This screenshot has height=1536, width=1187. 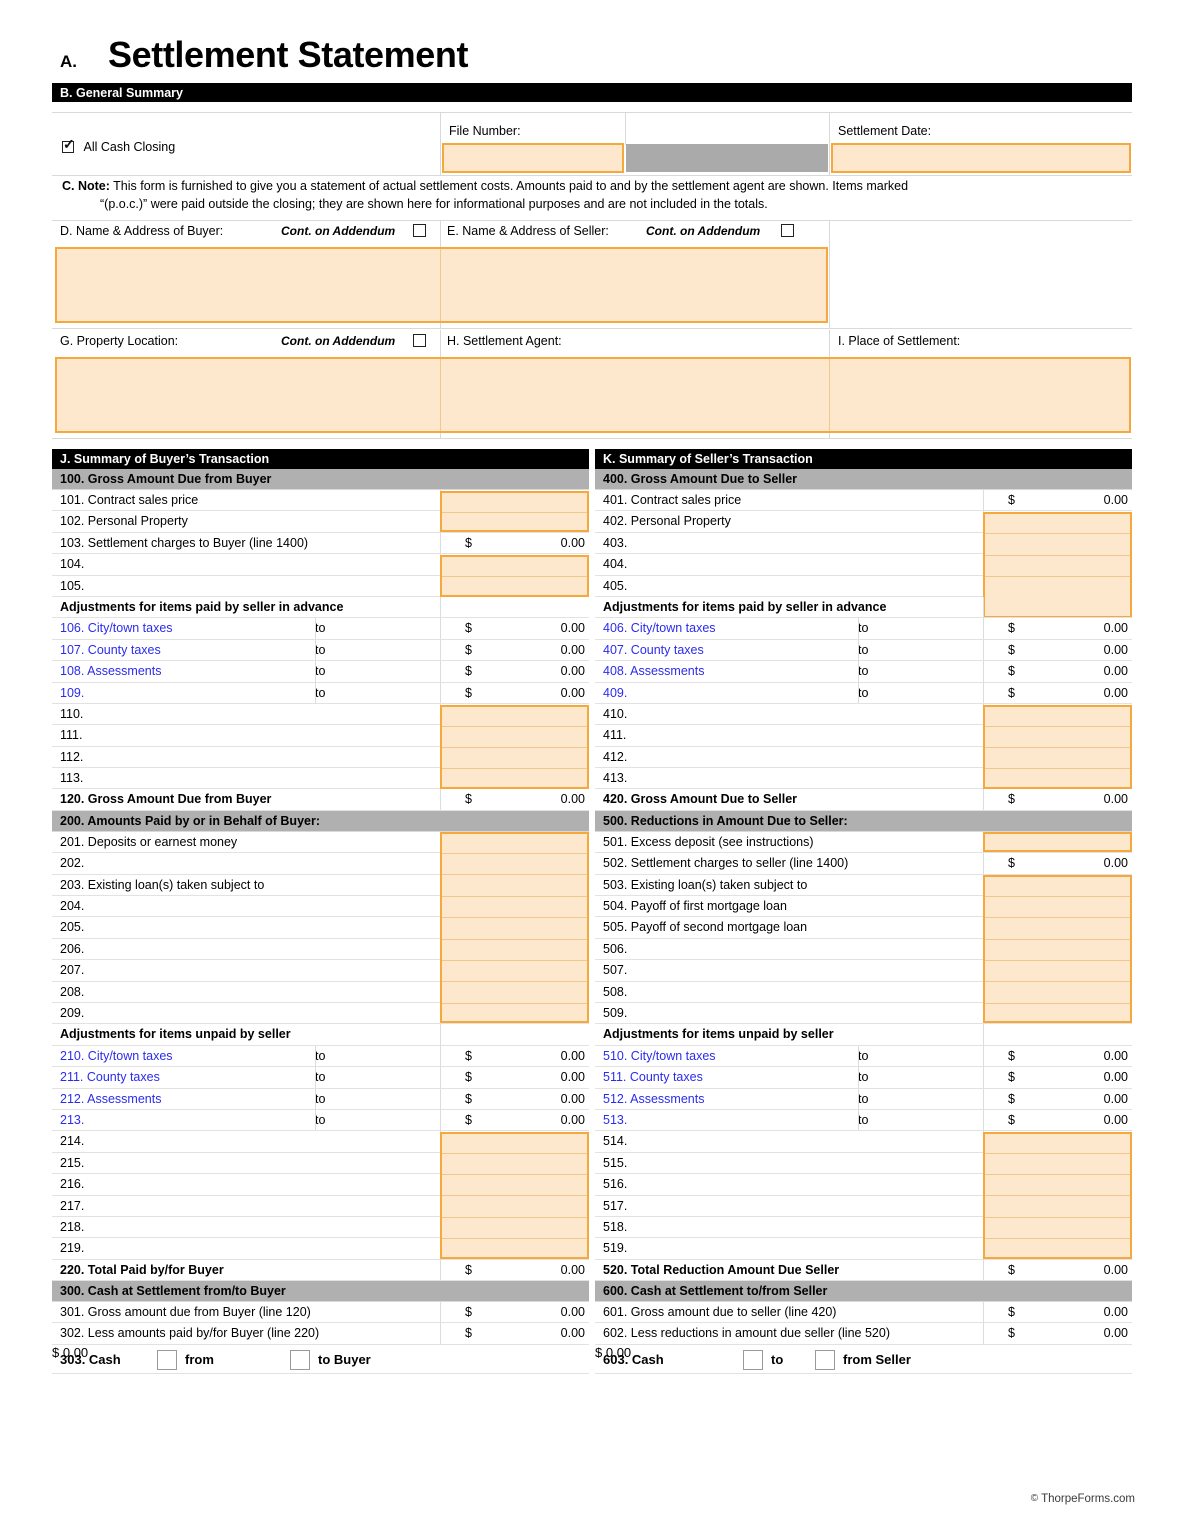 I want to click on property-location-label: G. Property Location:, so click(x=119, y=341).